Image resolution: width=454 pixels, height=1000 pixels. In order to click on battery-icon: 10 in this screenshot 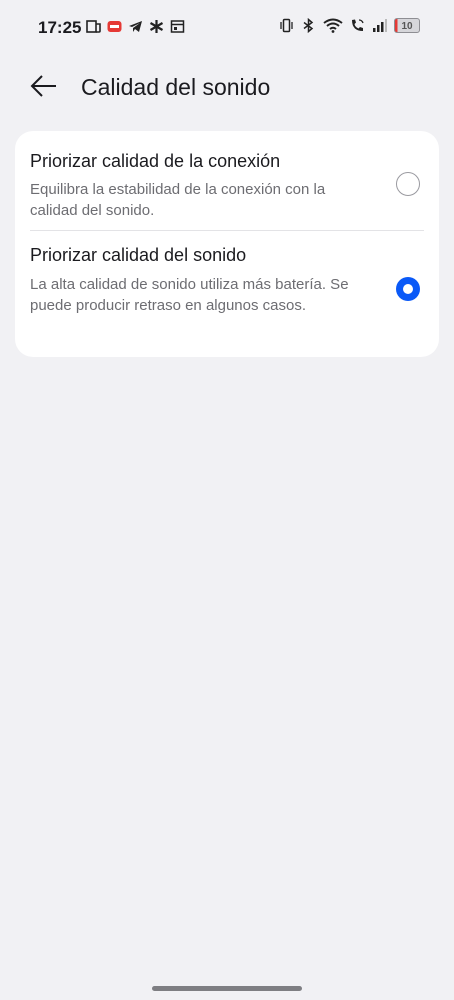, I will do `click(407, 25)`.